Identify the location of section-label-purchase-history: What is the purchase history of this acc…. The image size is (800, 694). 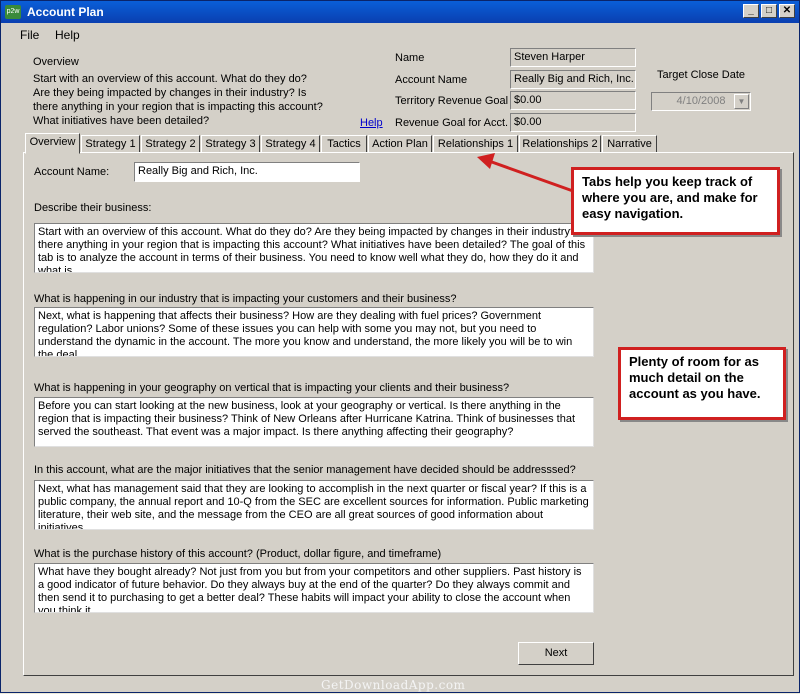
(238, 554).